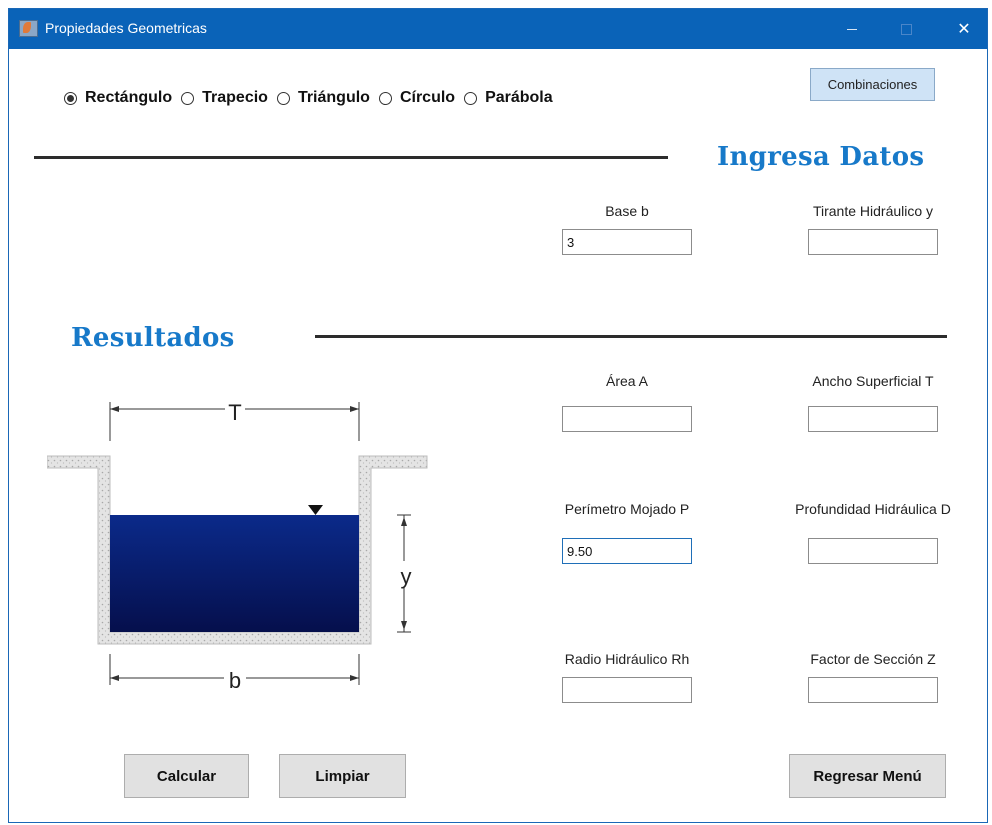 This screenshot has height=825, width=992. I want to click on perimetro-label: Perímetro Mojado P, so click(627, 509).